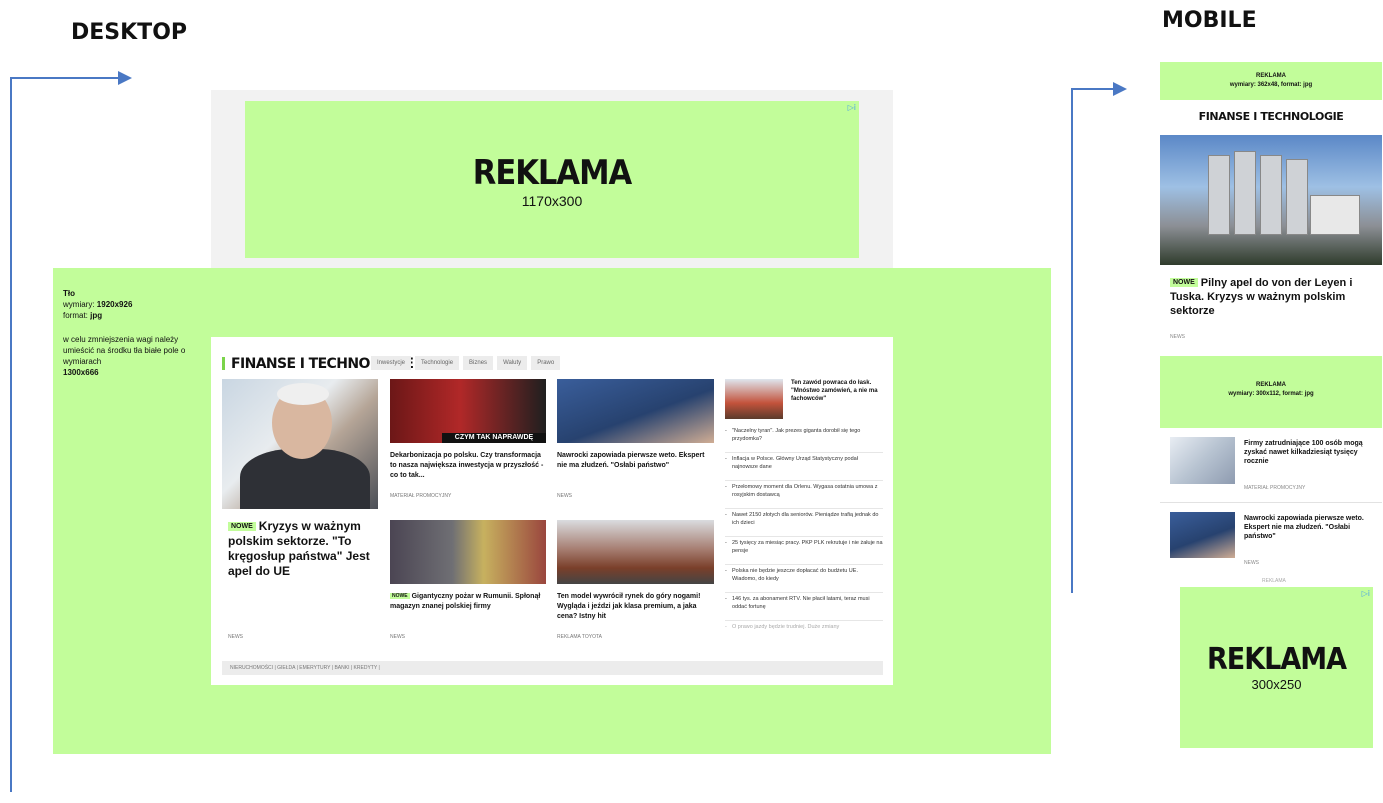  I want to click on bg-dims-line: wymiary: 1920x926, so click(133, 304).